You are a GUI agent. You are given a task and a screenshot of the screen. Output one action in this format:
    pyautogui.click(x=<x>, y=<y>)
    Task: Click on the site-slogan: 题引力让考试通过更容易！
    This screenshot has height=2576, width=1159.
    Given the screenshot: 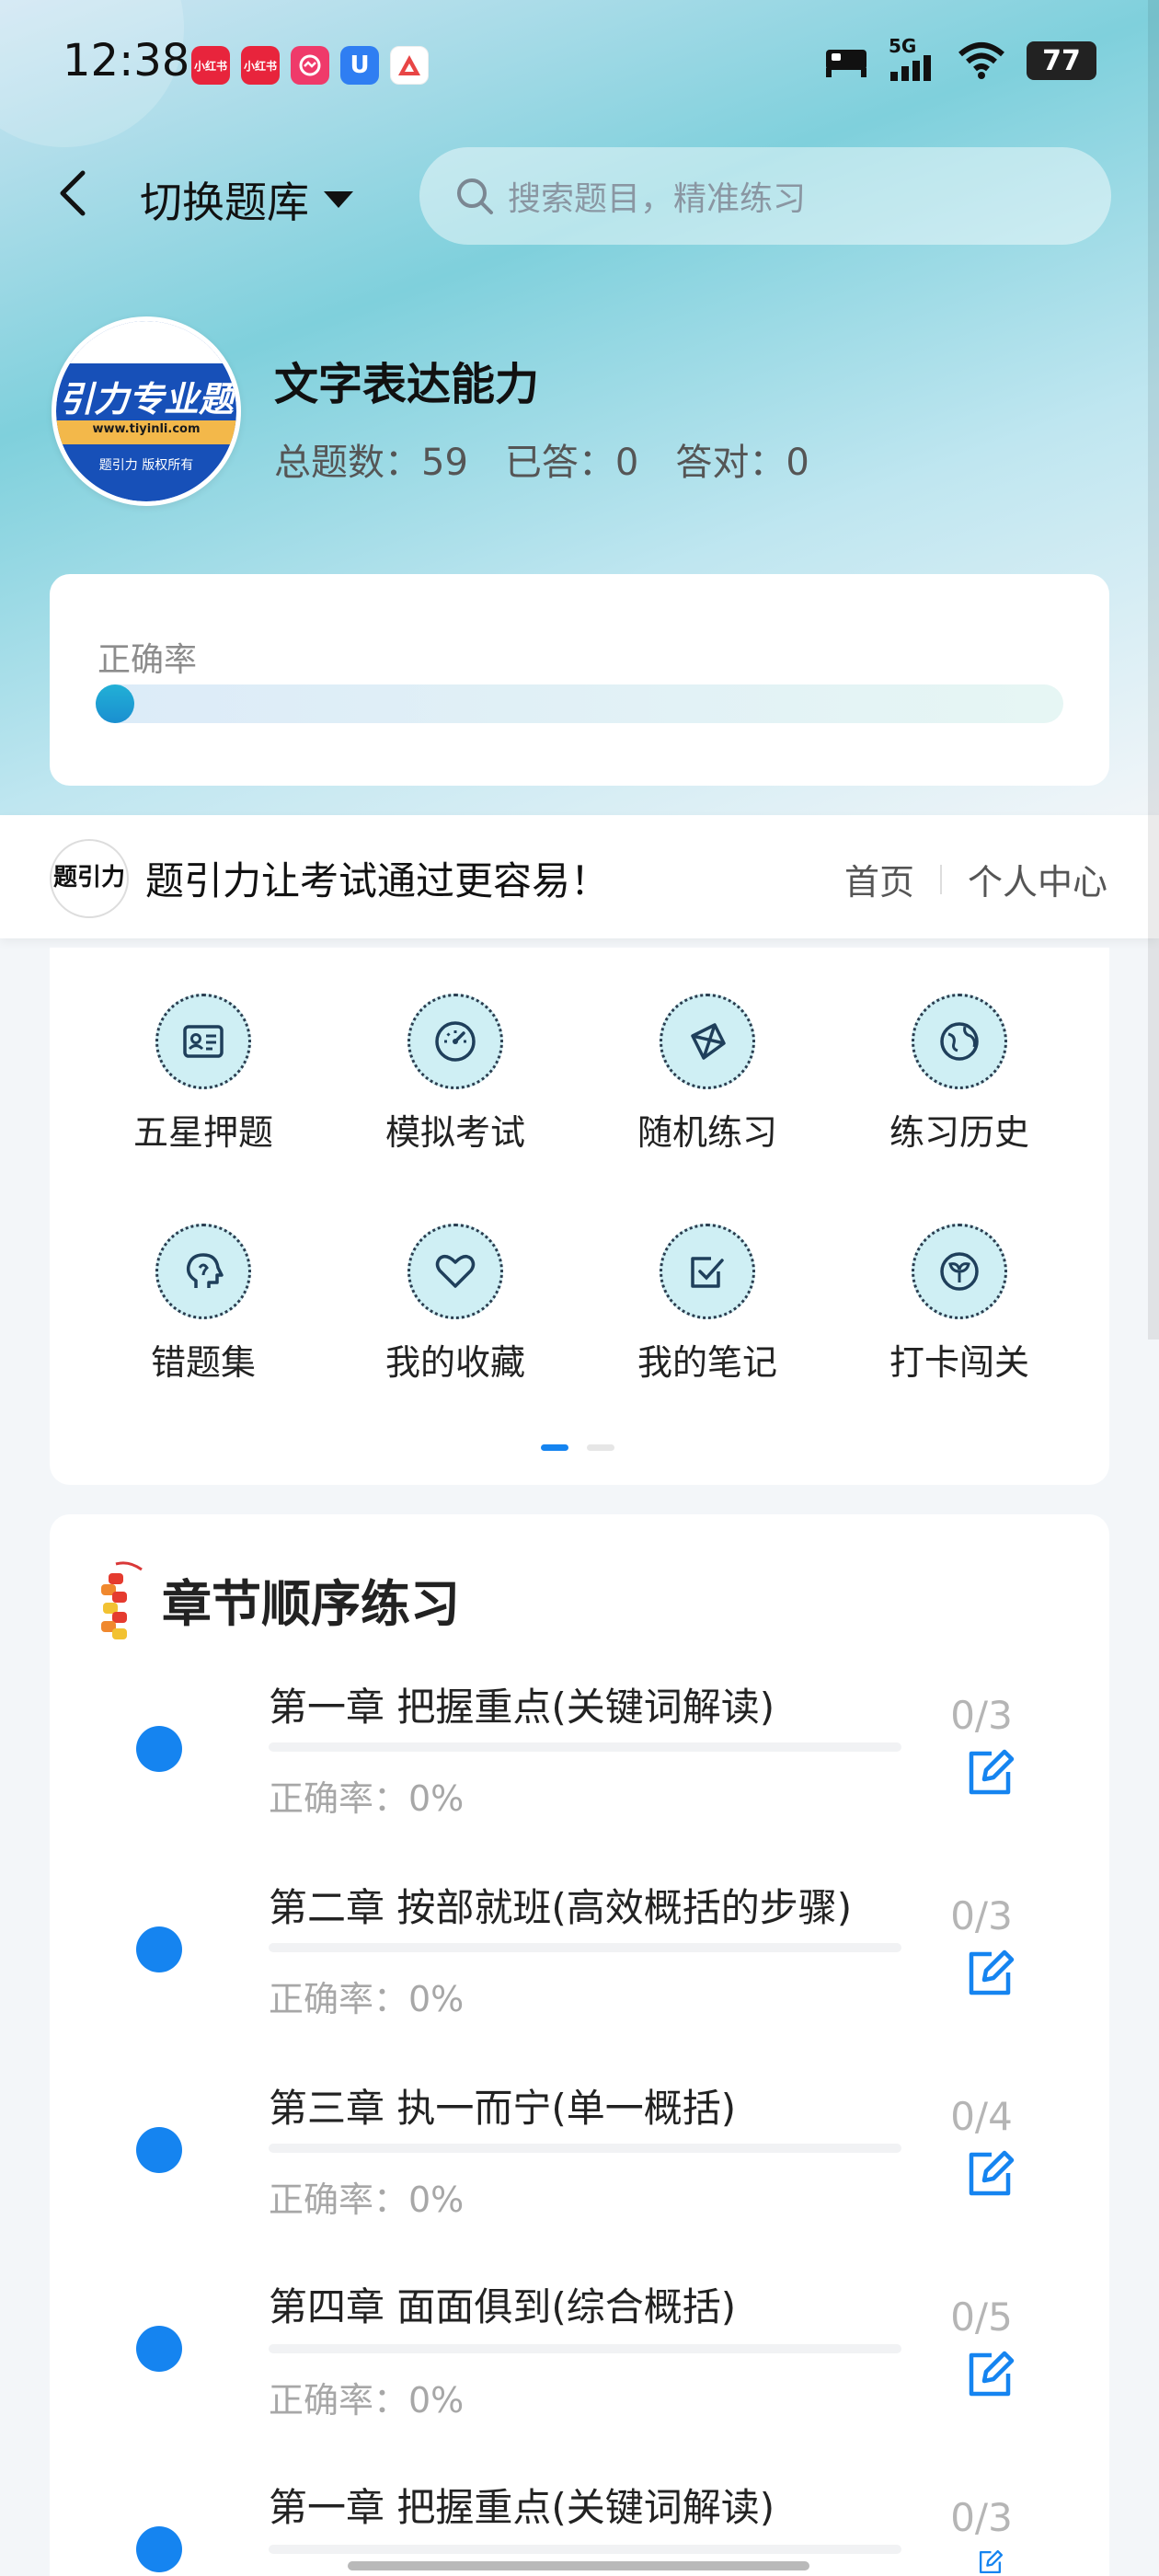 What is the action you would take?
    pyautogui.click(x=377, y=880)
    